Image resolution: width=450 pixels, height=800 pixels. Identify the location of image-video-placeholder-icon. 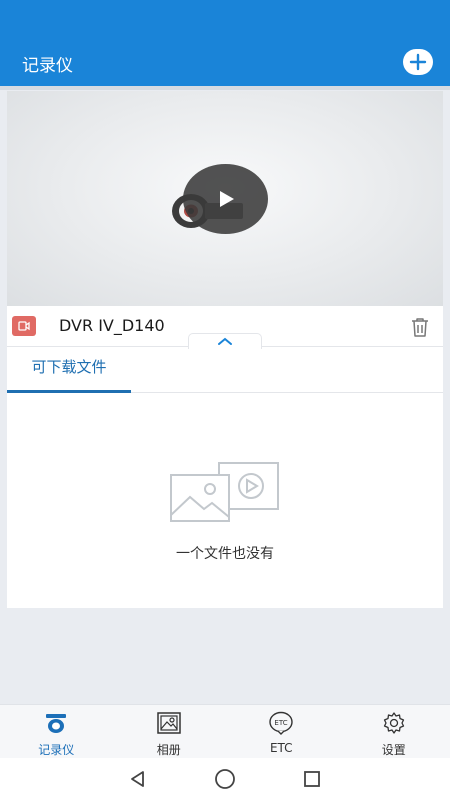
(224, 492).